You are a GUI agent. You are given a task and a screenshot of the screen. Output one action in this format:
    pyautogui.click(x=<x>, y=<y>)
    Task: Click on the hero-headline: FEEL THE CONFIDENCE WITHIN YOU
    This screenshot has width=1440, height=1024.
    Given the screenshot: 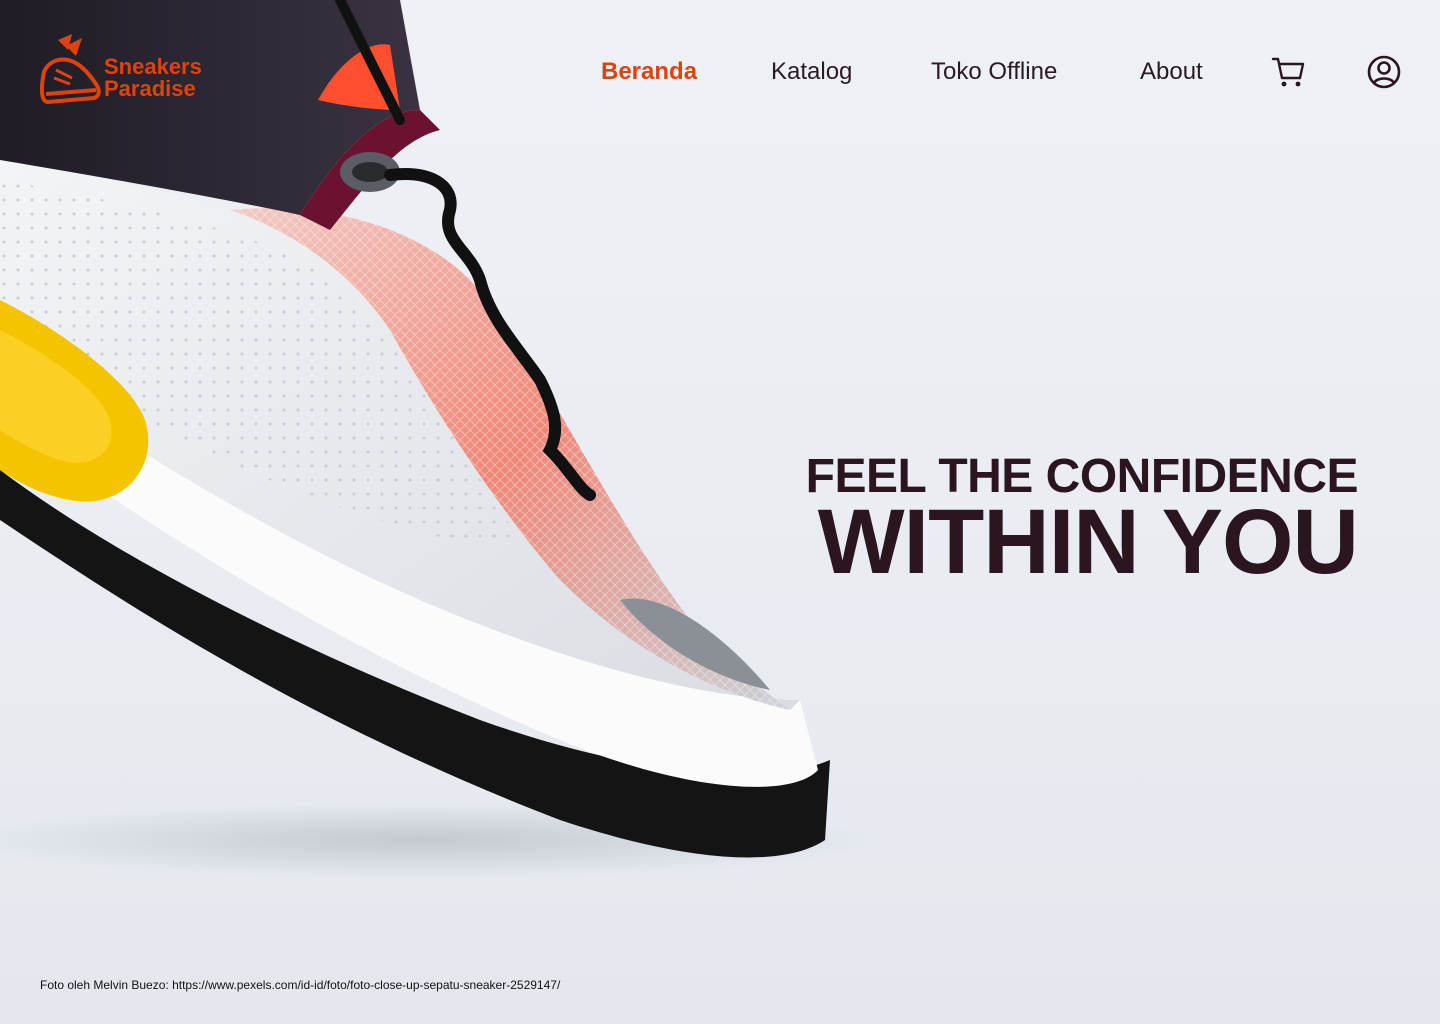 What is the action you would take?
    pyautogui.click(x=1082, y=523)
    